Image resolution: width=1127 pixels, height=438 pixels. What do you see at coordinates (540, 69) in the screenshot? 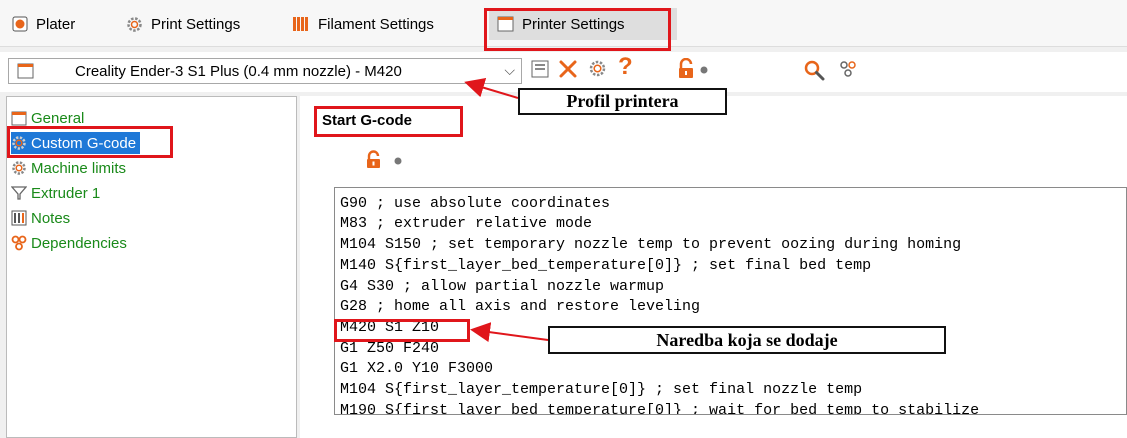
I see `save-icon` at bounding box center [540, 69].